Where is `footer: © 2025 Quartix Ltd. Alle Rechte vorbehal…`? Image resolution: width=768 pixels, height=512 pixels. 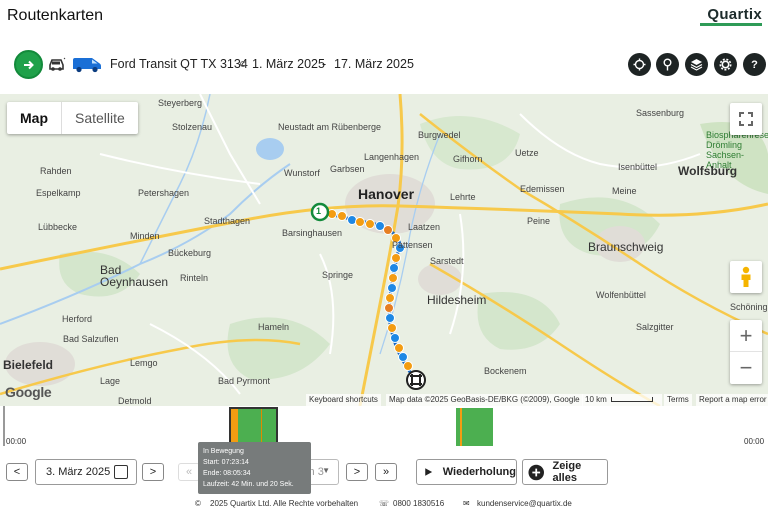 footer: © 2025 Quartix Ltd. Alle Rechte vorbehal… is located at coordinates (384, 503).